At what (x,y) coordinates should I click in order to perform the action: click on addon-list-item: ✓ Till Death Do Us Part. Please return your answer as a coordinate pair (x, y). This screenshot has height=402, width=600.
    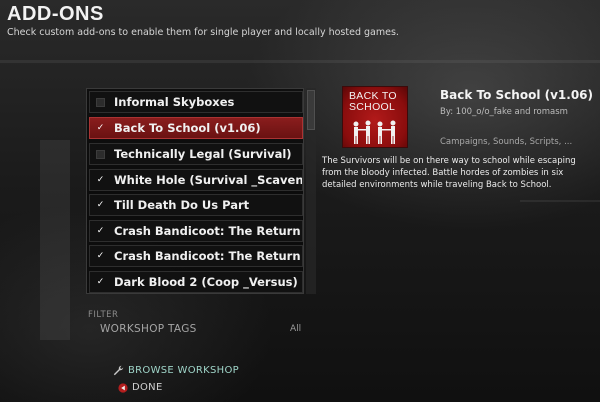
    Looking at the image, I should click on (196, 205).